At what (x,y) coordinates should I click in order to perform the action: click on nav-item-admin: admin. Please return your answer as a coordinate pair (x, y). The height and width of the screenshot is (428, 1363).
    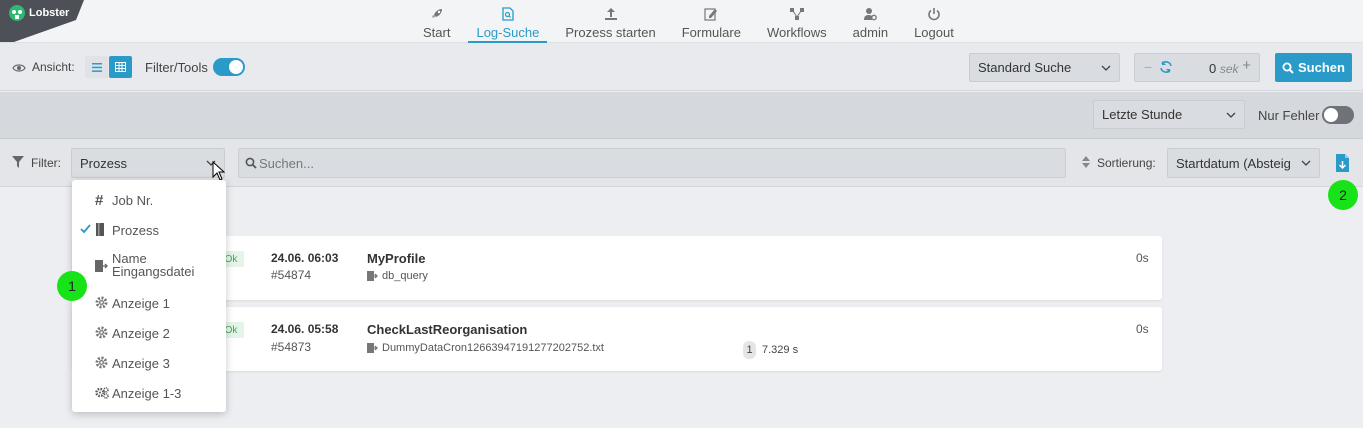
    Looking at the image, I should click on (870, 21).